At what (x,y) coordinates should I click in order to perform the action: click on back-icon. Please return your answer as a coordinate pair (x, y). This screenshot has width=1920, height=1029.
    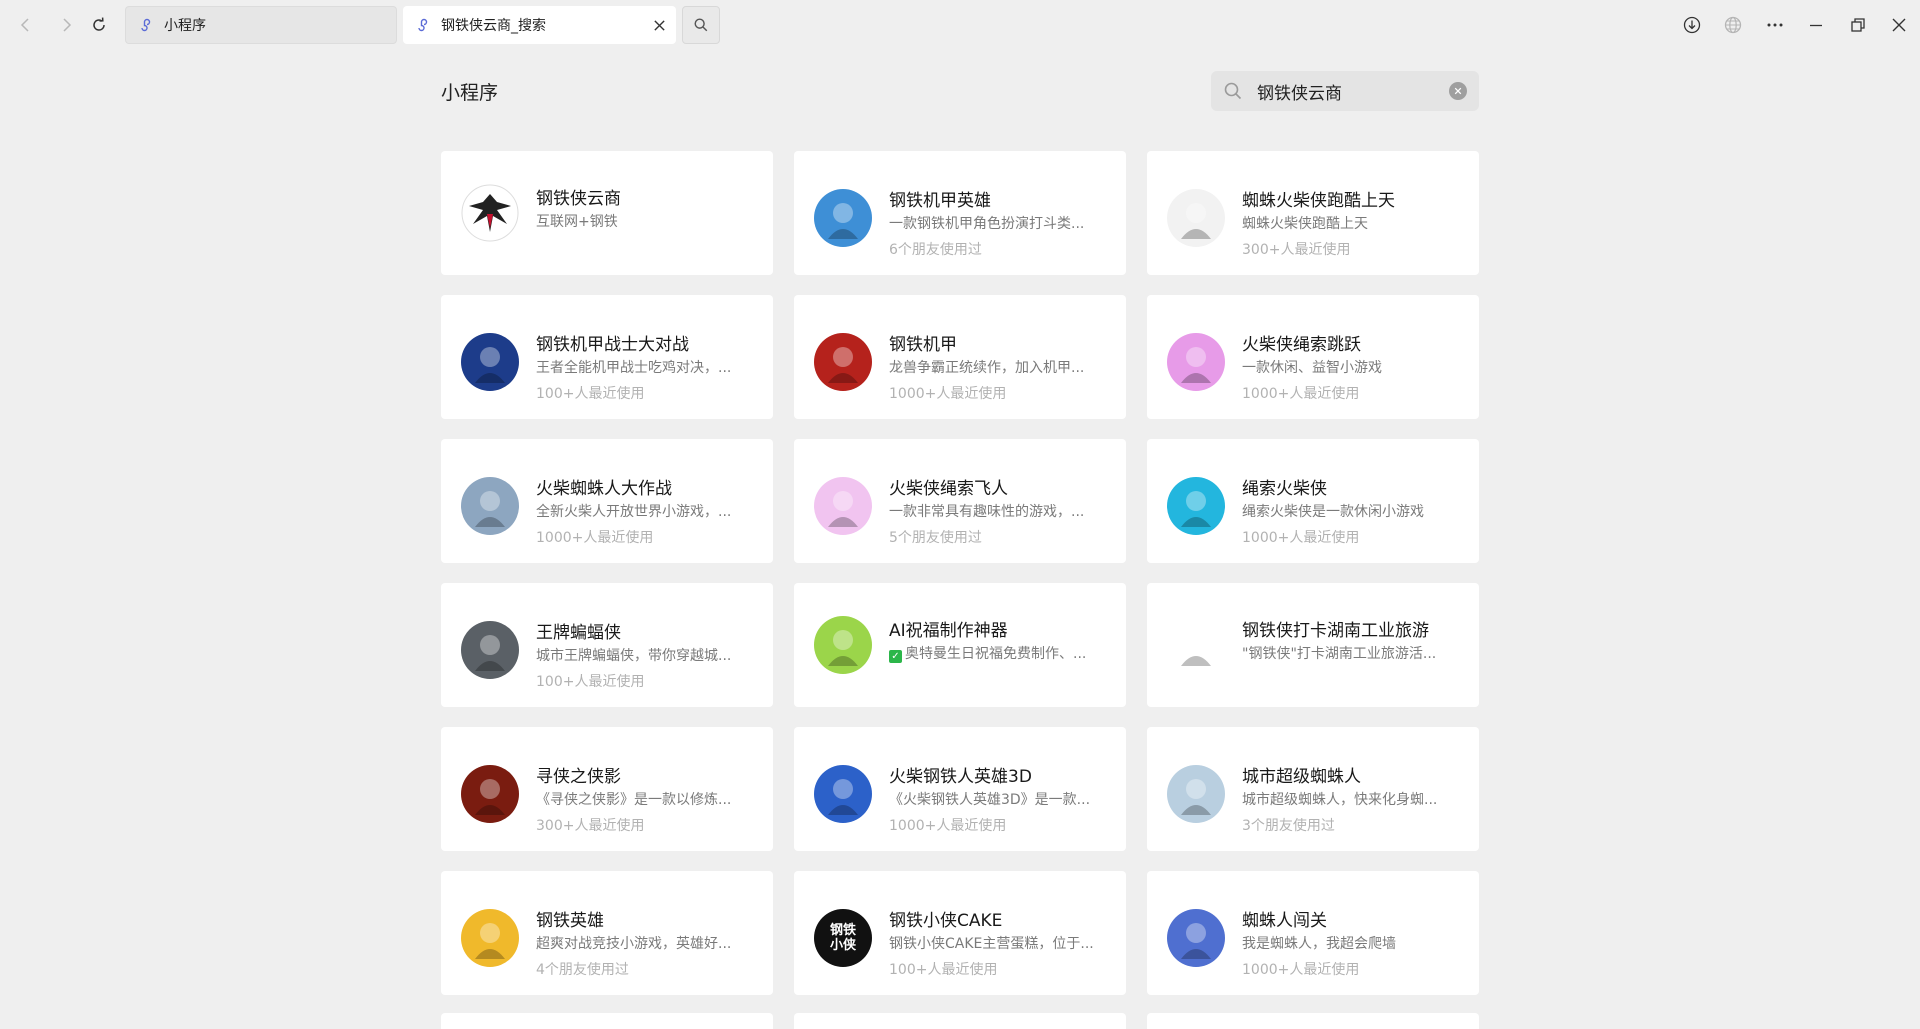
    Looking at the image, I should click on (26, 25).